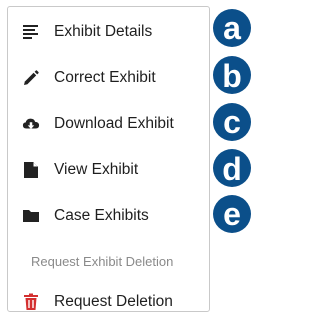  Describe the element at coordinates (103, 31) in the screenshot. I see `menu-item-label: Exhibit Details` at that location.